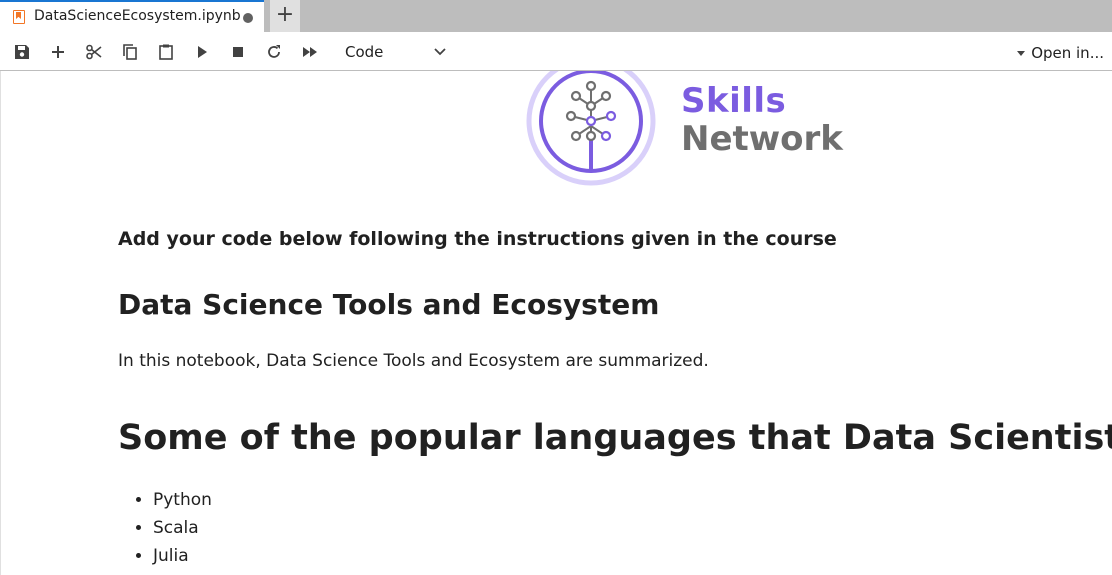  Describe the element at coordinates (182, 558) in the screenshot. I see `list-item: Julia` at that location.